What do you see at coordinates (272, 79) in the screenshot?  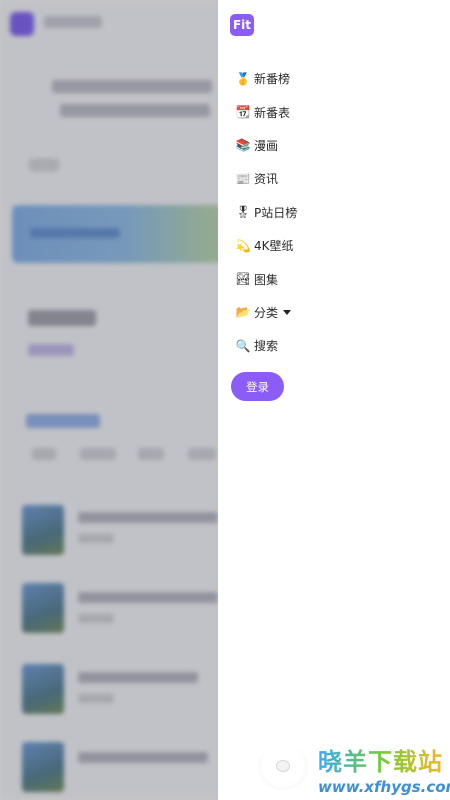 I see `menu-item-label: 新番榜` at bounding box center [272, 79].